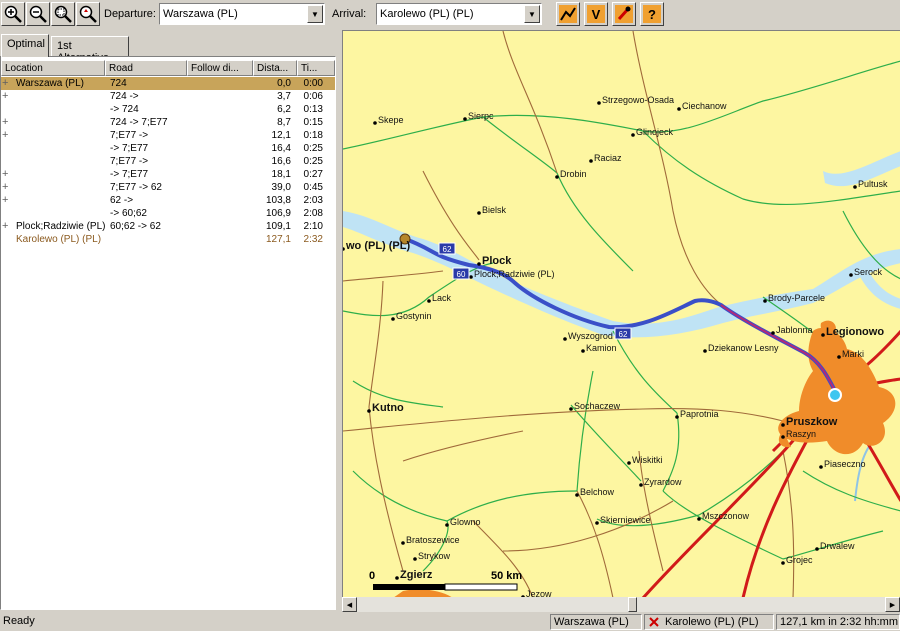  What do you see at coordinates (168, 174) in the screenshot?
I see `table-row: + -> 7;E77 18,1 0:27` at bounding box center [168, 174].